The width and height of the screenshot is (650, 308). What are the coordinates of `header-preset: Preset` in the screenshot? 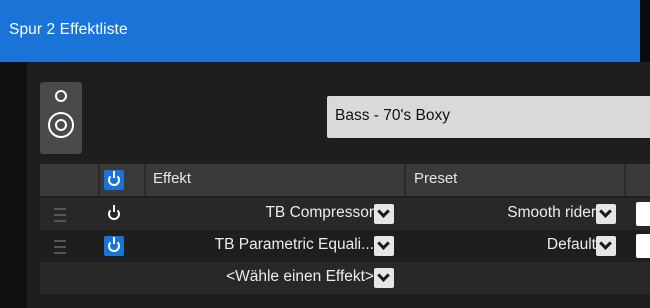 It's located at (435, 178).